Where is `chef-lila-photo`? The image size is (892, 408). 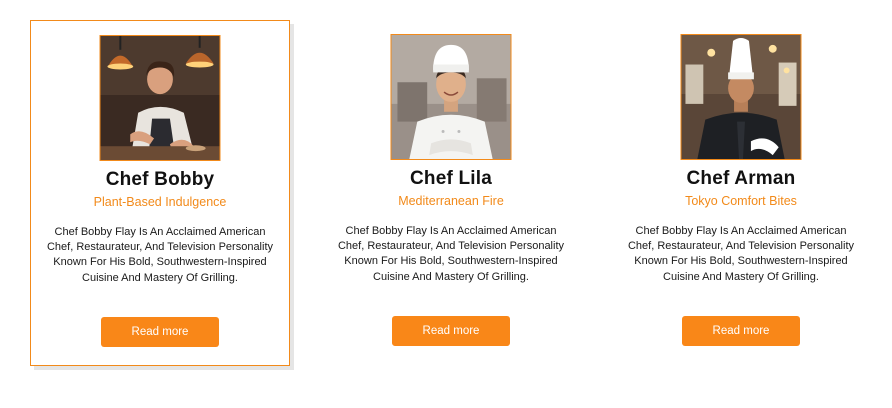 chef-lila-photo is located at coordinates (451, 97).